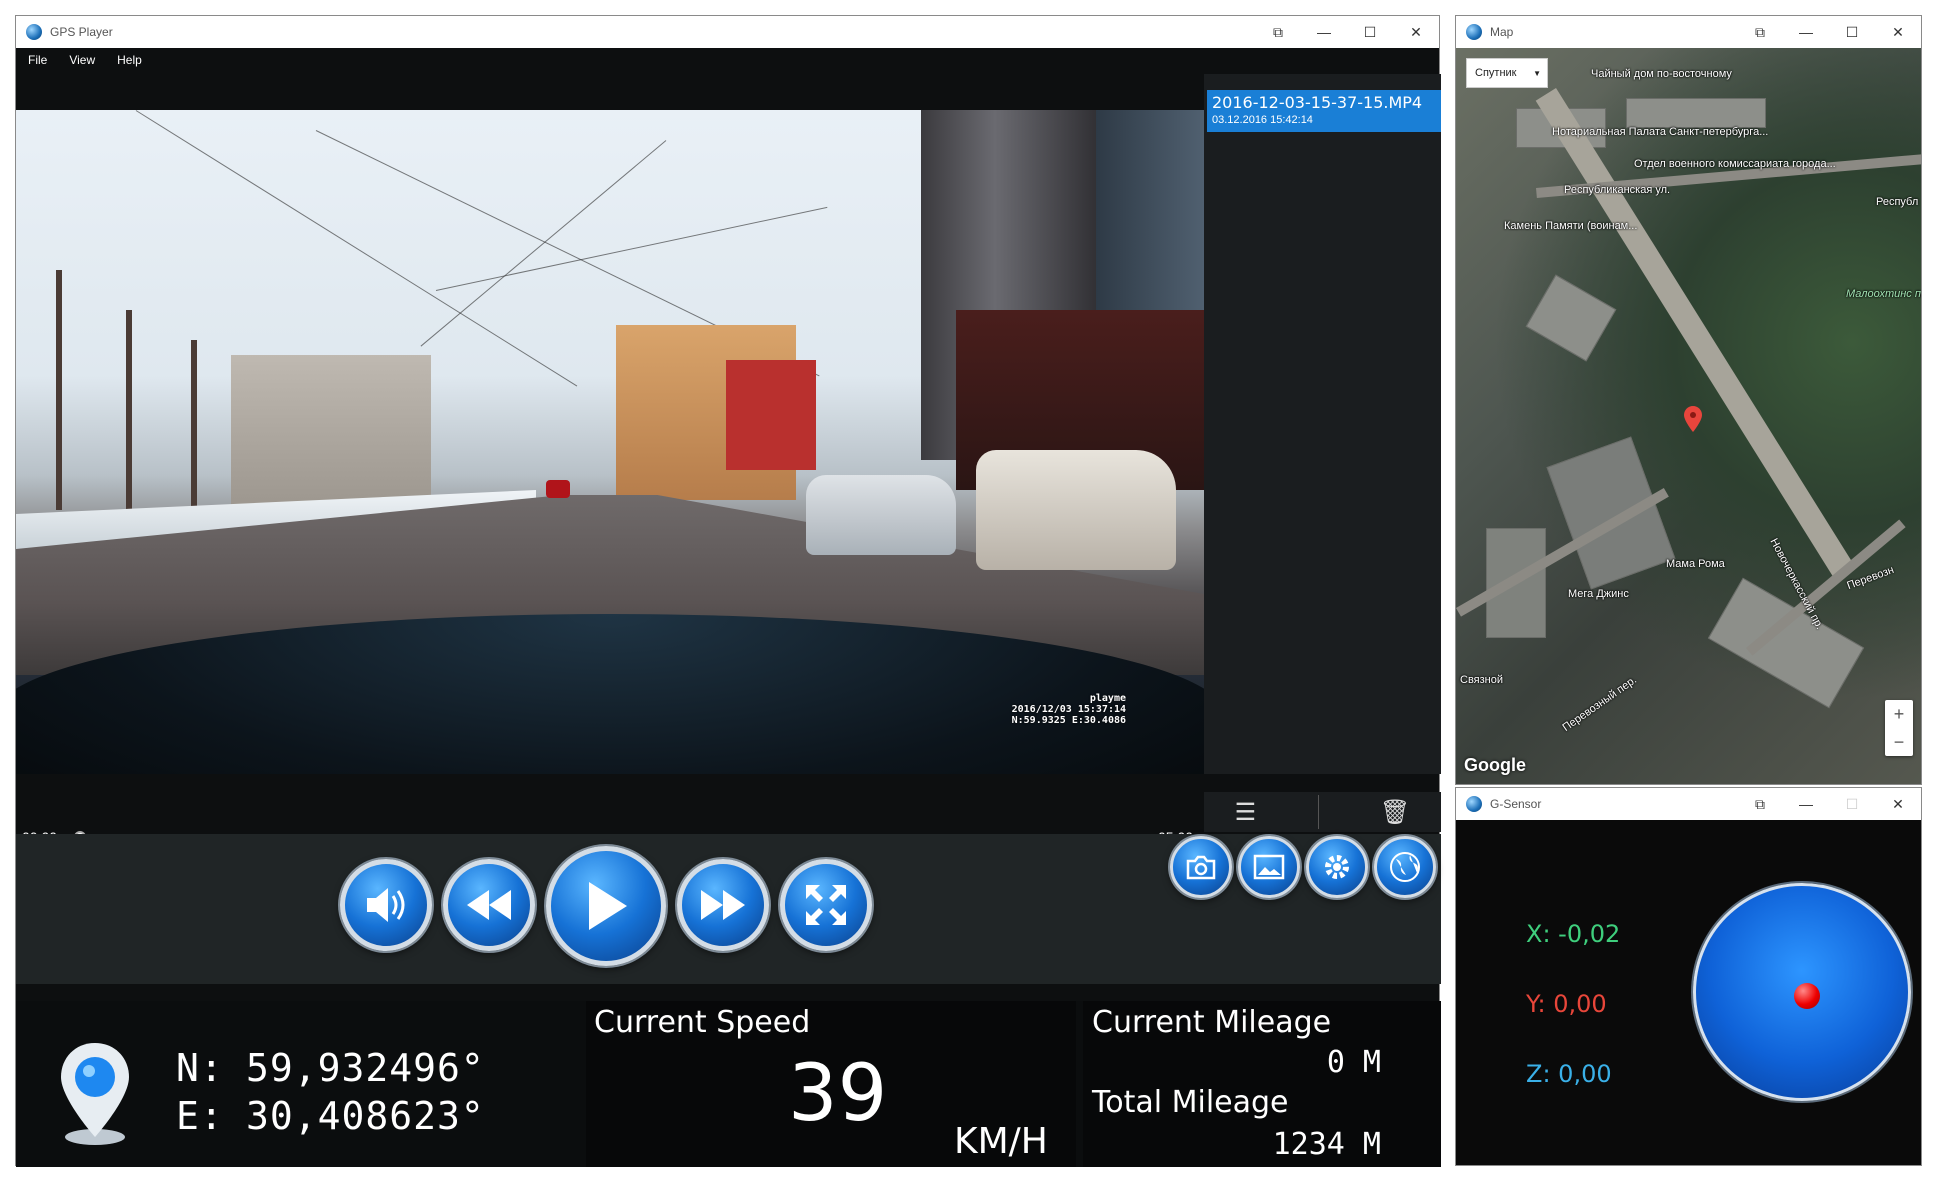 Image resolution: width=1937 pixels, height=1181 pixels. Describe the element at coordinates (81, 32) in the screenshot. I see `window-title: GPS Player` at that location.